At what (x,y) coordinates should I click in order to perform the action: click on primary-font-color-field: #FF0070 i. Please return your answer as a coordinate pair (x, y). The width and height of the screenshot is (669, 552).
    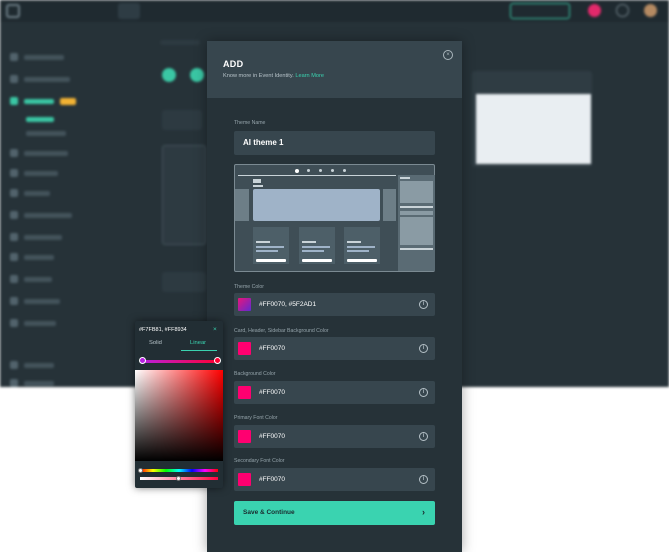
    Looking at the image, I should click on (334, 436).